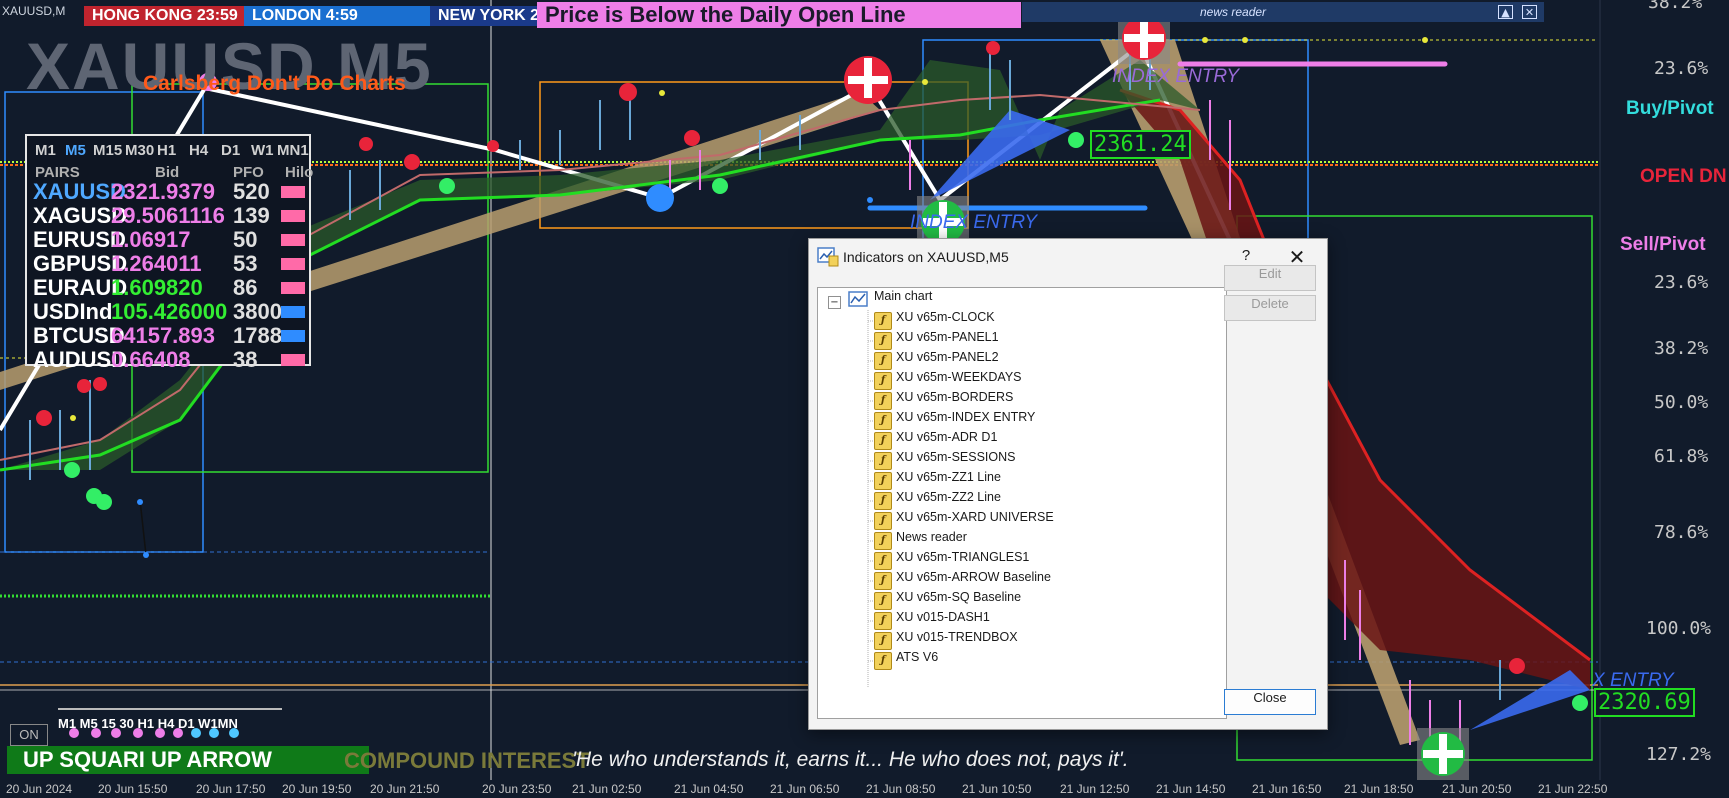 This screenshot has width=1729, height=798. What do you see at coordinates (931, 540) in the screenshot?
I see `indicator-item: News reader` at bounding box center [931, 540].